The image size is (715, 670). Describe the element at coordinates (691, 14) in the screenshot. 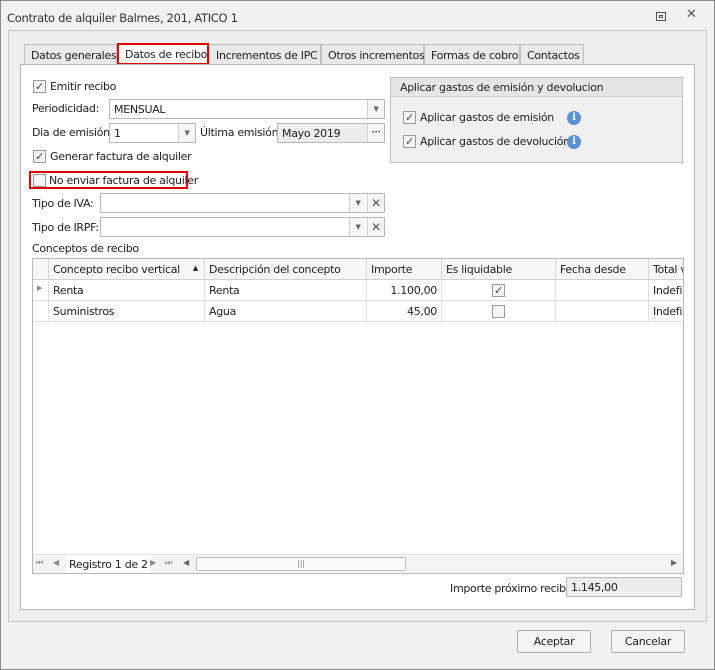

I see `close-icon: ✕` at that location.